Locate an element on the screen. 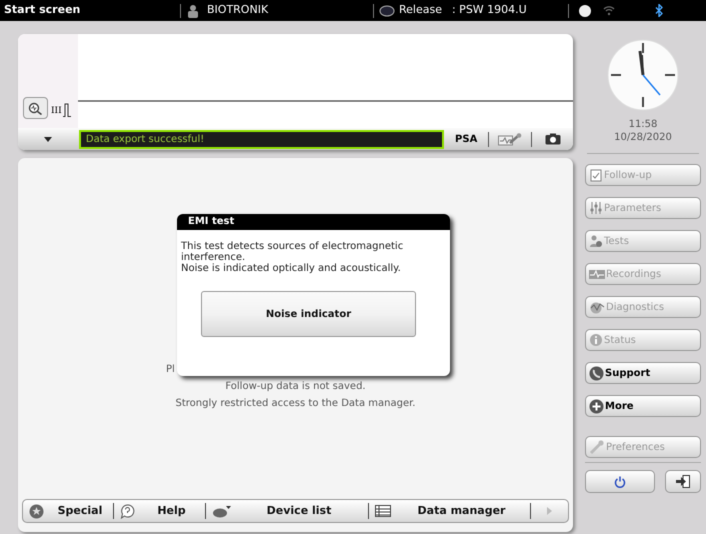 This screenshot has height=534, width=706. waveform-icon is located at coordinates (597, 274).